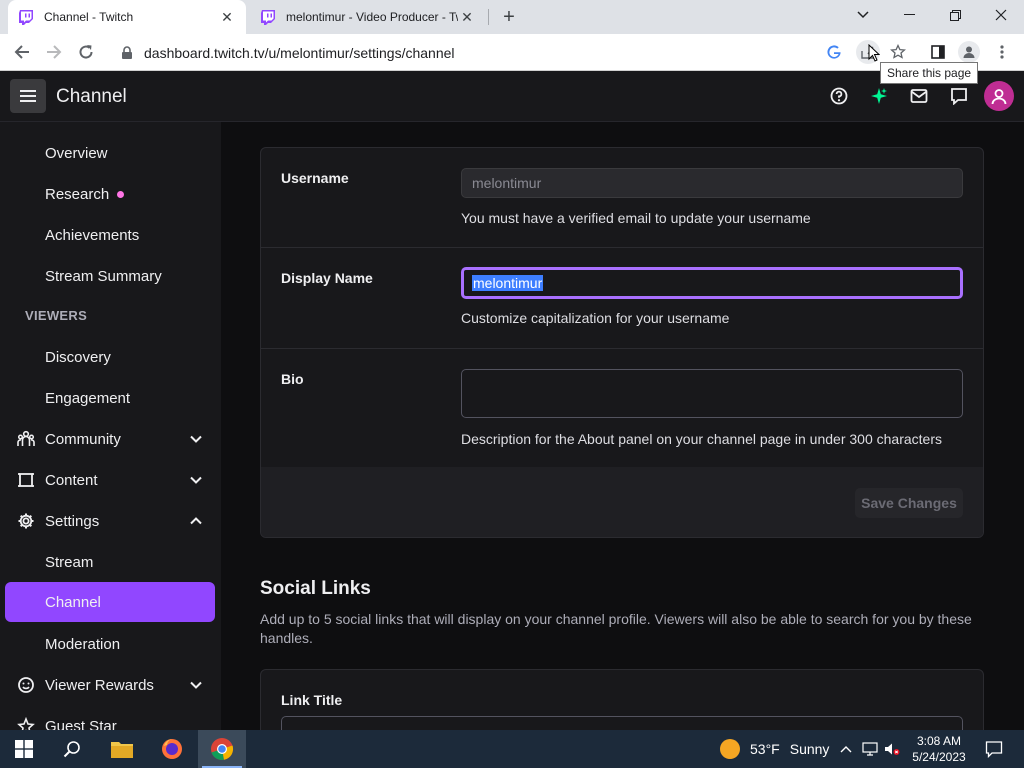 The height and width of the screenshot is (768, 1024). What do you see at coordinates (909, 503) in the screenshot?
I see `save-changes-button: Save Changes` at bounding box center [909, 503].